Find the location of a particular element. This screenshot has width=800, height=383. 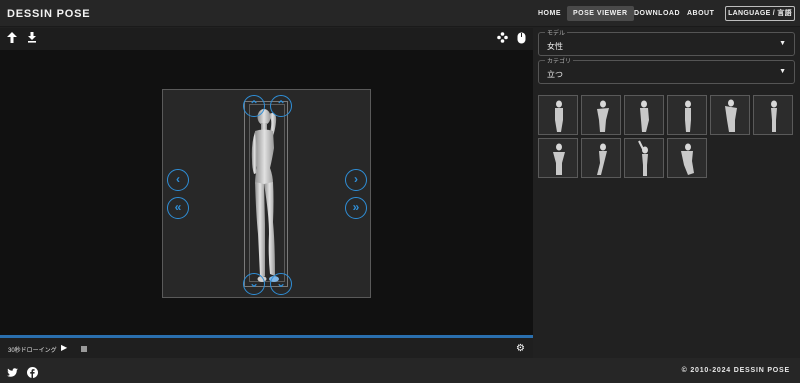

pose-stage: ⌃ ⌃ ⌄ ⌄ ‹ « › » is located at coordinates (266, 193).